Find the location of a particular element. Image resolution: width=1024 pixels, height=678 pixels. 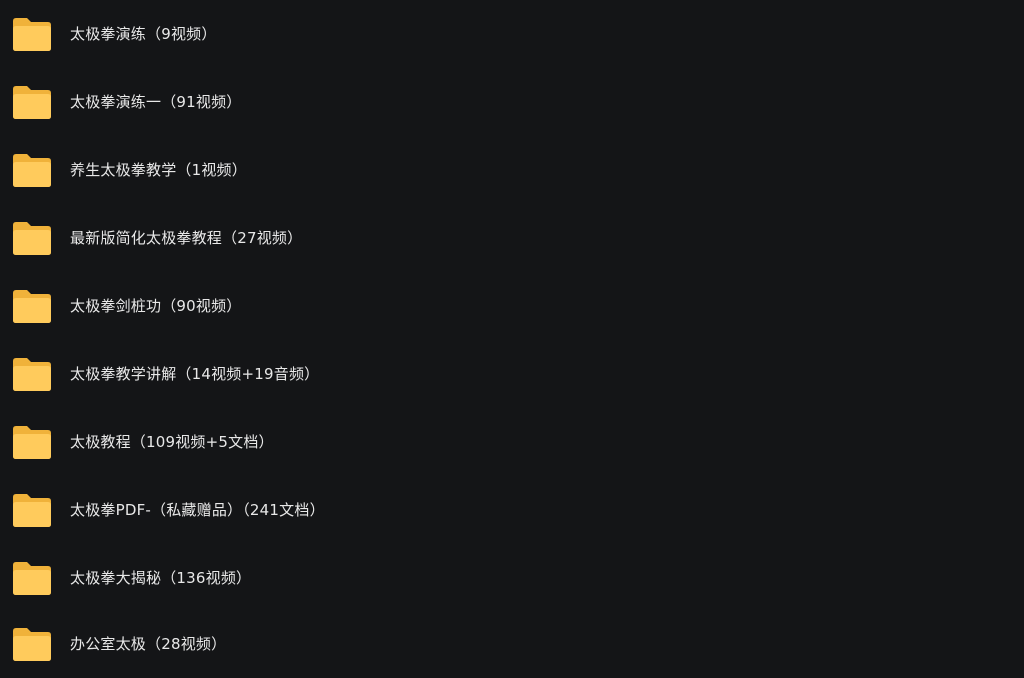

folder-label: 太极拳大揭秘（136视频） is located at coordinates (161, 578).